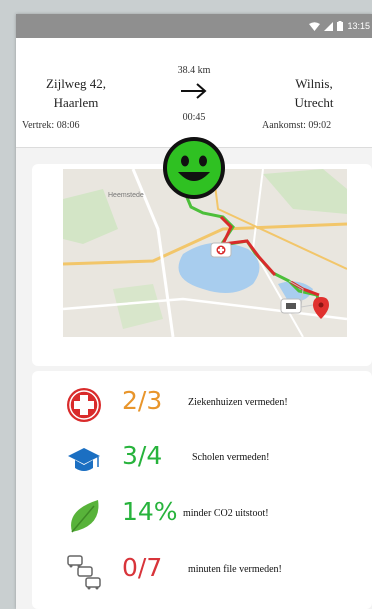 This screenshot has width=372, height=609. Describe the element at coordinates (142, 455) in the screenshot. I see `stat-value-schools: 3/4` at that location.